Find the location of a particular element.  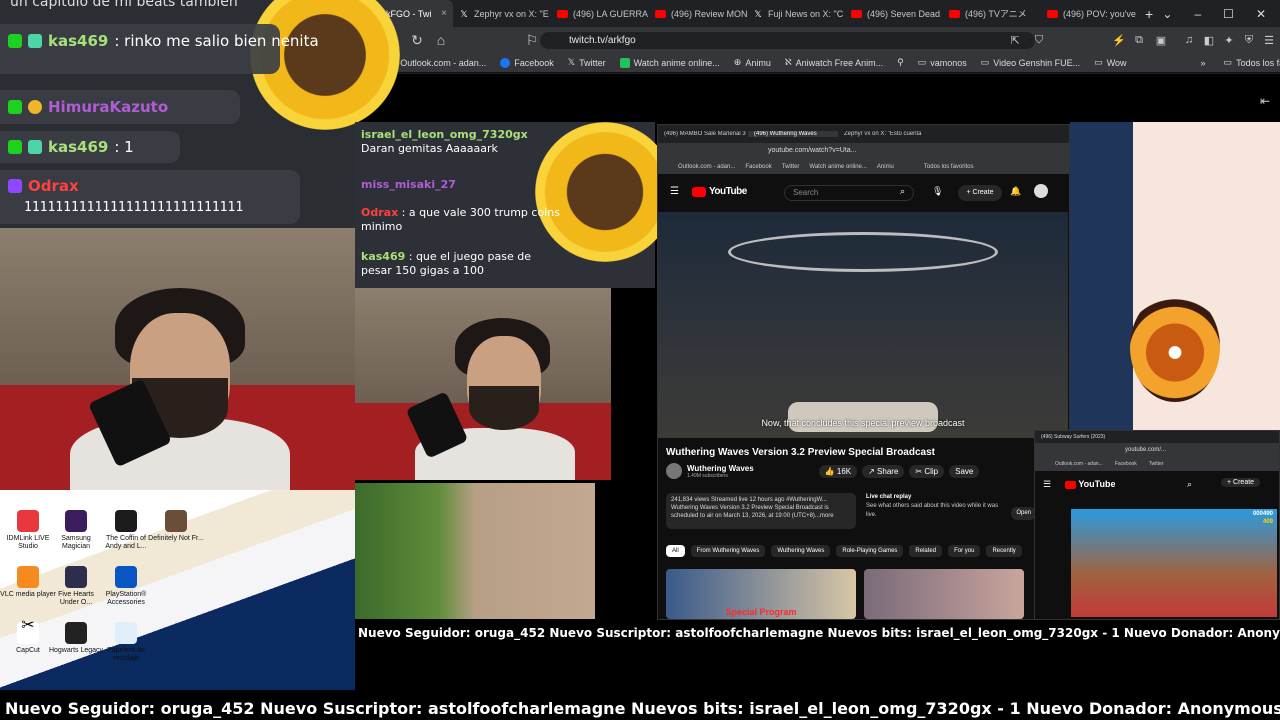

tab-tvanime: (496) TVアニメ is located at coordinates (992, 13).